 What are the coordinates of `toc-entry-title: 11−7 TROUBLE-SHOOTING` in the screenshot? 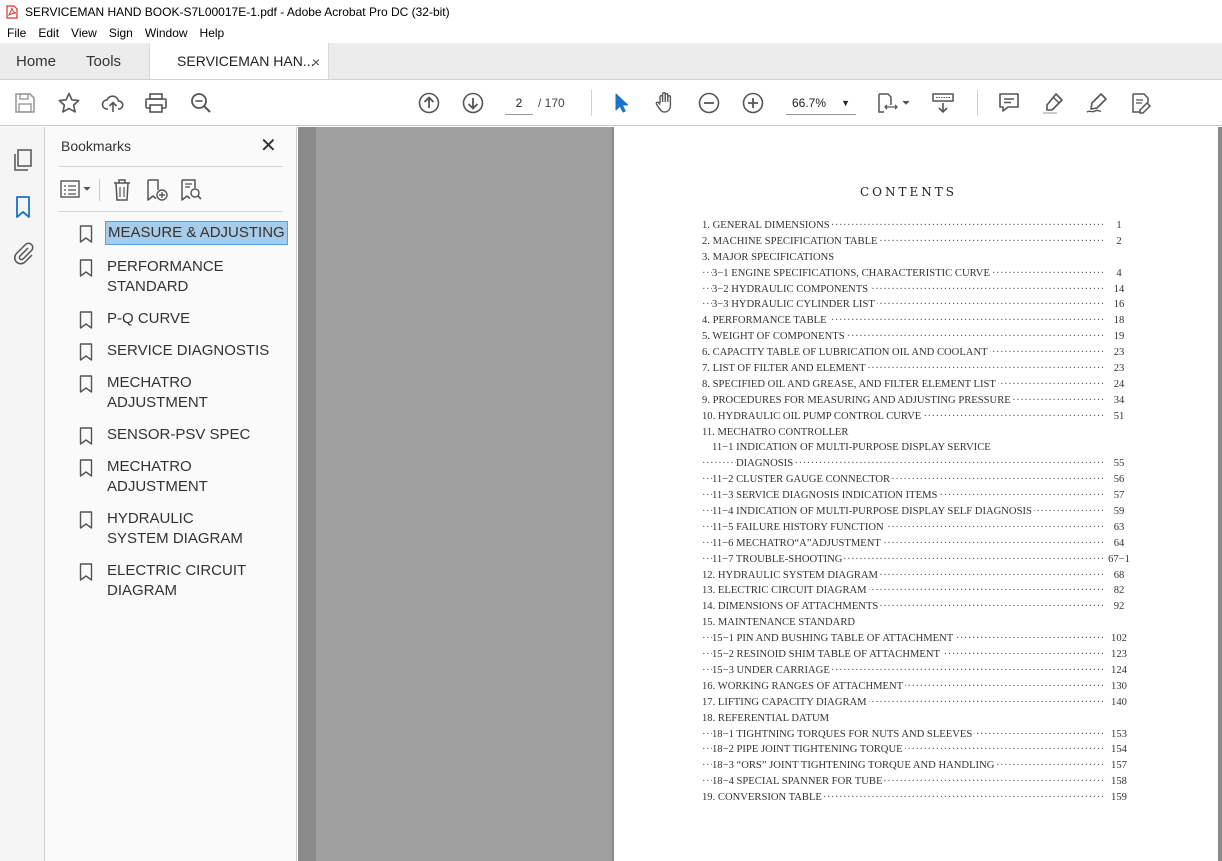 It's located at (778, 559).